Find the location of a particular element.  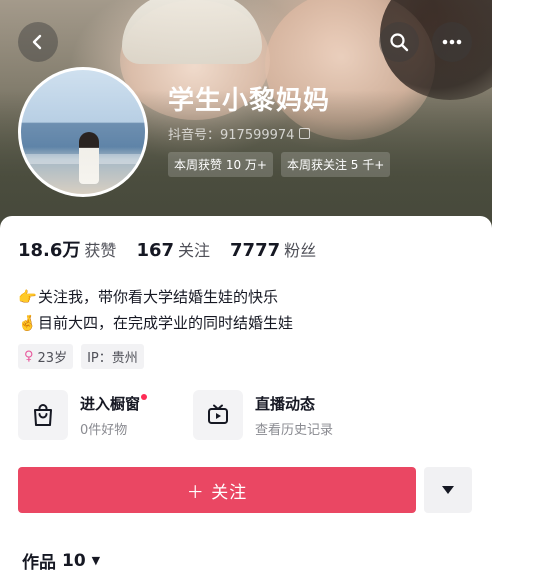

likes-stat: 18.6万 获赞 is located at coordinates (67, 249).